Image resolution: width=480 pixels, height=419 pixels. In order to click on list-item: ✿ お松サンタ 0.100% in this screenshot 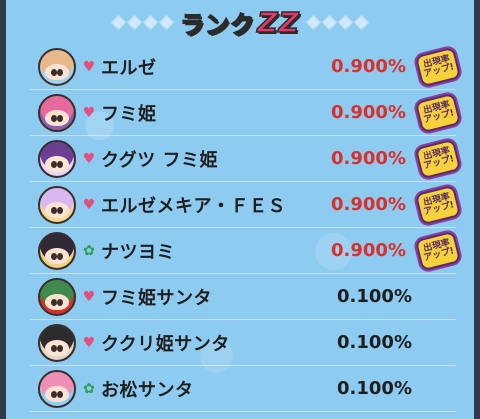, I will do `click(243, 389)`.